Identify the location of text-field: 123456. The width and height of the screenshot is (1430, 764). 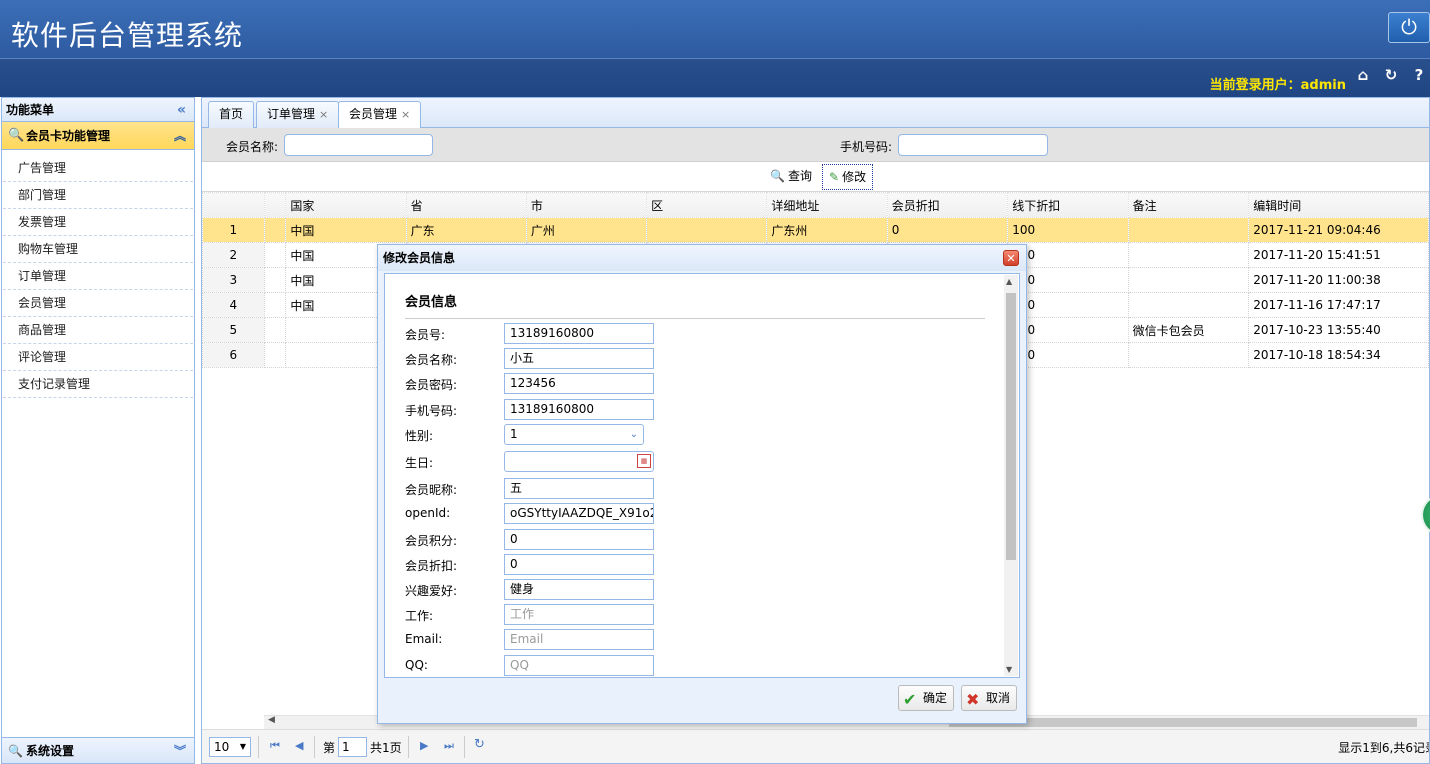
(579, 384).